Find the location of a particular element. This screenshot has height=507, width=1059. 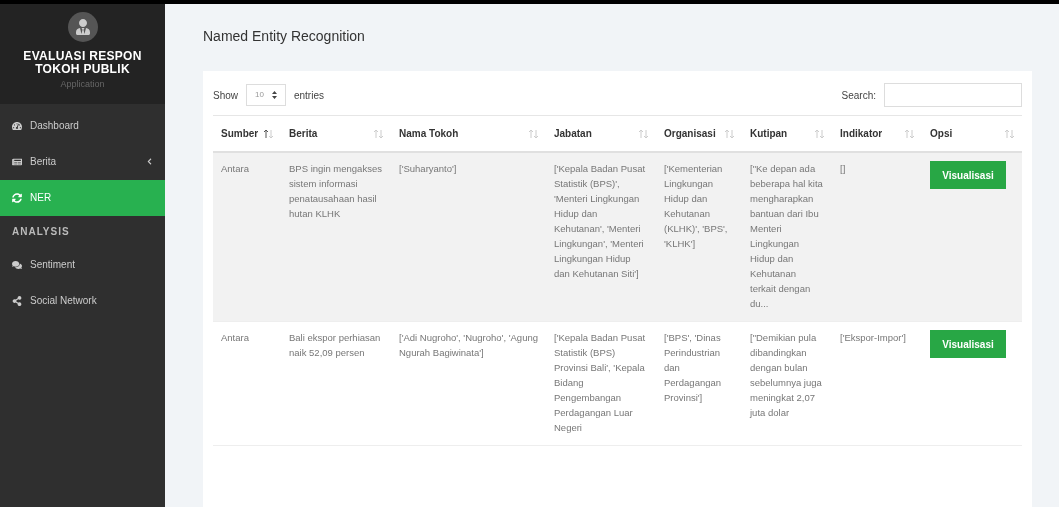

column-header: Sumber is located at coordinates (247, 133).